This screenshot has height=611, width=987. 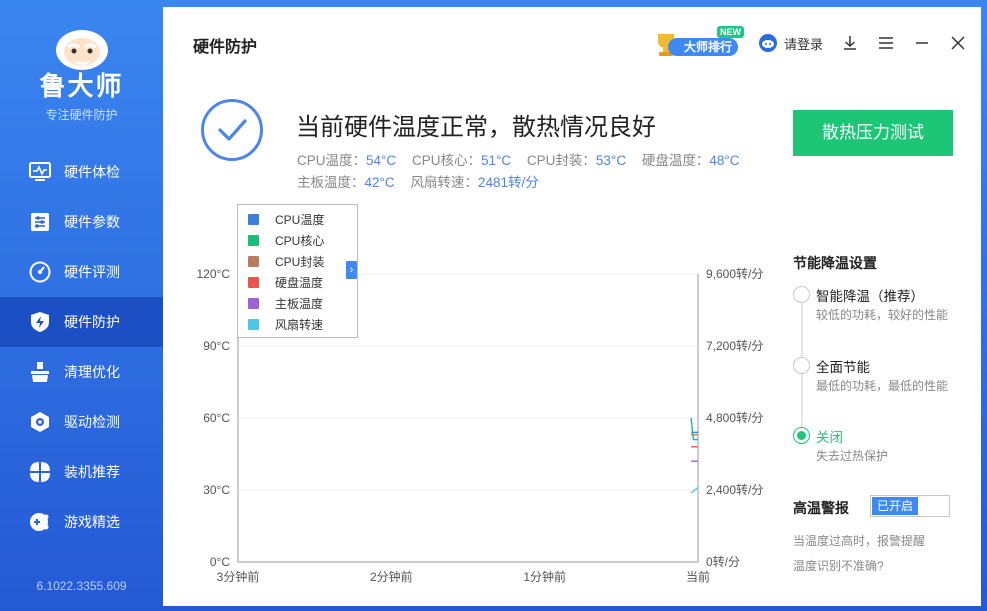 What do you see at coordinates (302, 261) in the screenshot?
I see `legend-item: CPU封装` at bounding box center [302, 261].